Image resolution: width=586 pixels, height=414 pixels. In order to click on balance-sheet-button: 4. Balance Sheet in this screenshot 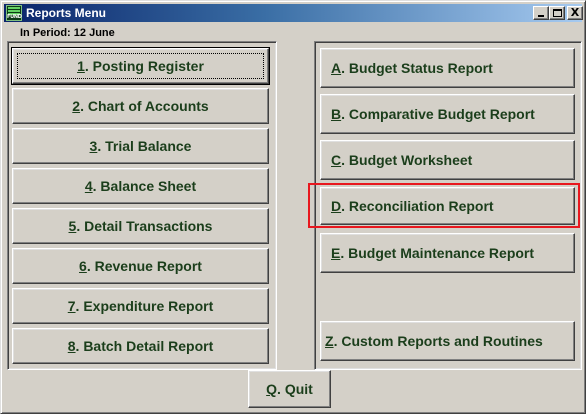, I will do `click(140, 186)`.